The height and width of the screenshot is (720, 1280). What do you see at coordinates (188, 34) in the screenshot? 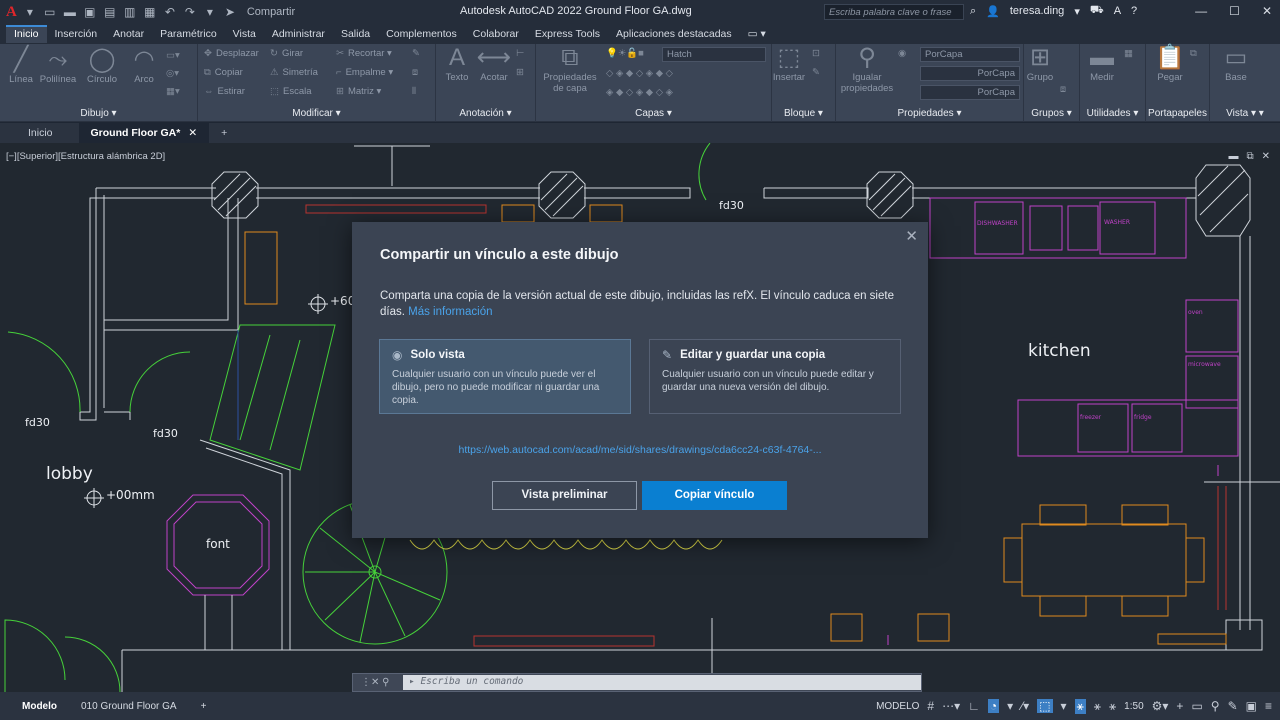
I see `tab-parametrico: Paramétrico` at bounding box center [188, 34].